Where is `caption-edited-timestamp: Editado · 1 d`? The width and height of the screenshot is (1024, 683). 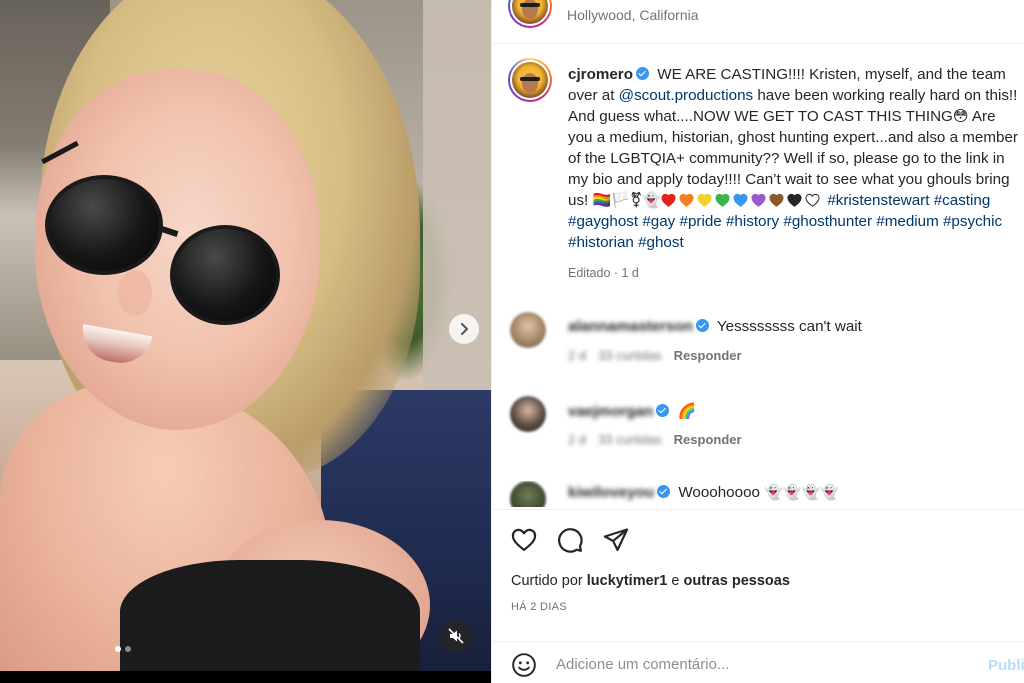 caption-edited-timestamp: Editado · 1 d is located at coordinates (603, 273).